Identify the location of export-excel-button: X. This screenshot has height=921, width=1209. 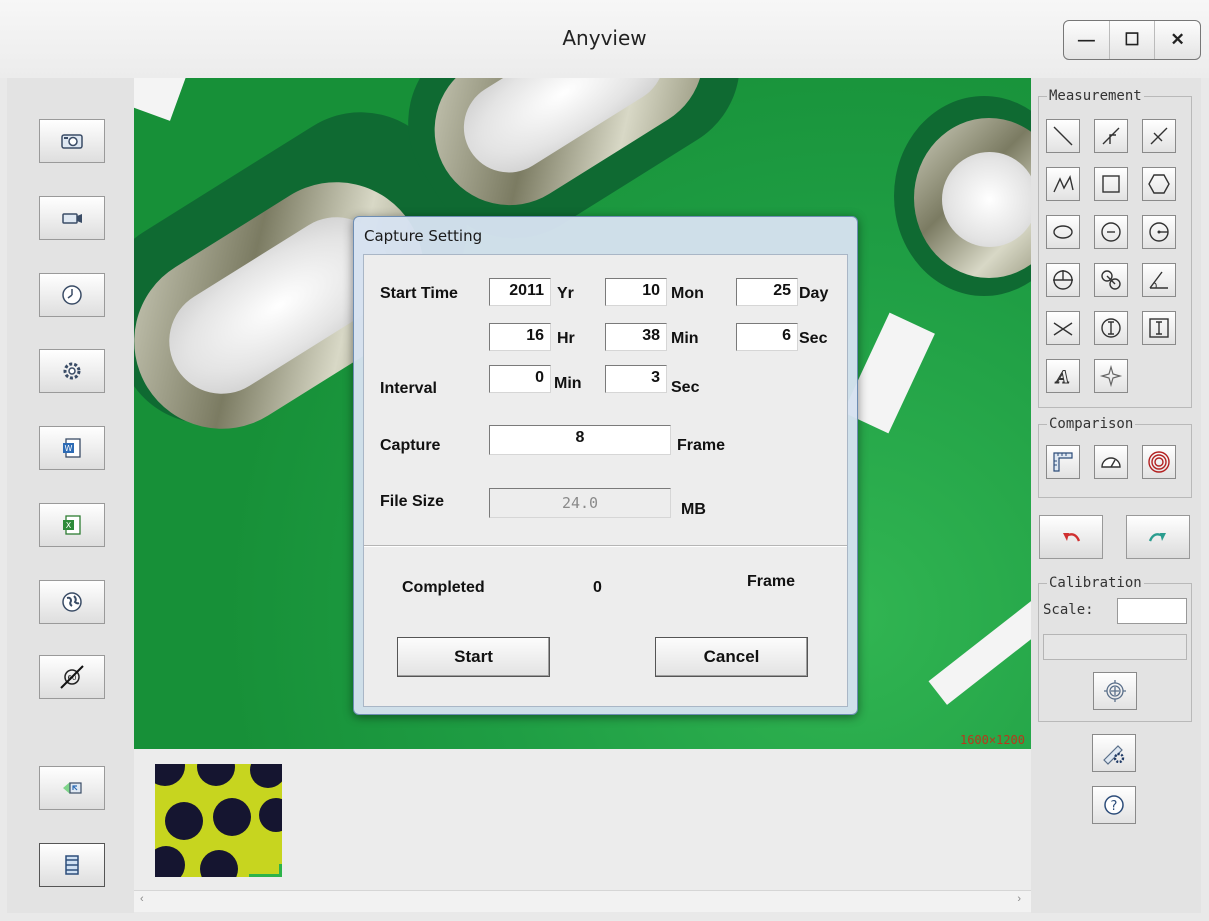
(72, 525).